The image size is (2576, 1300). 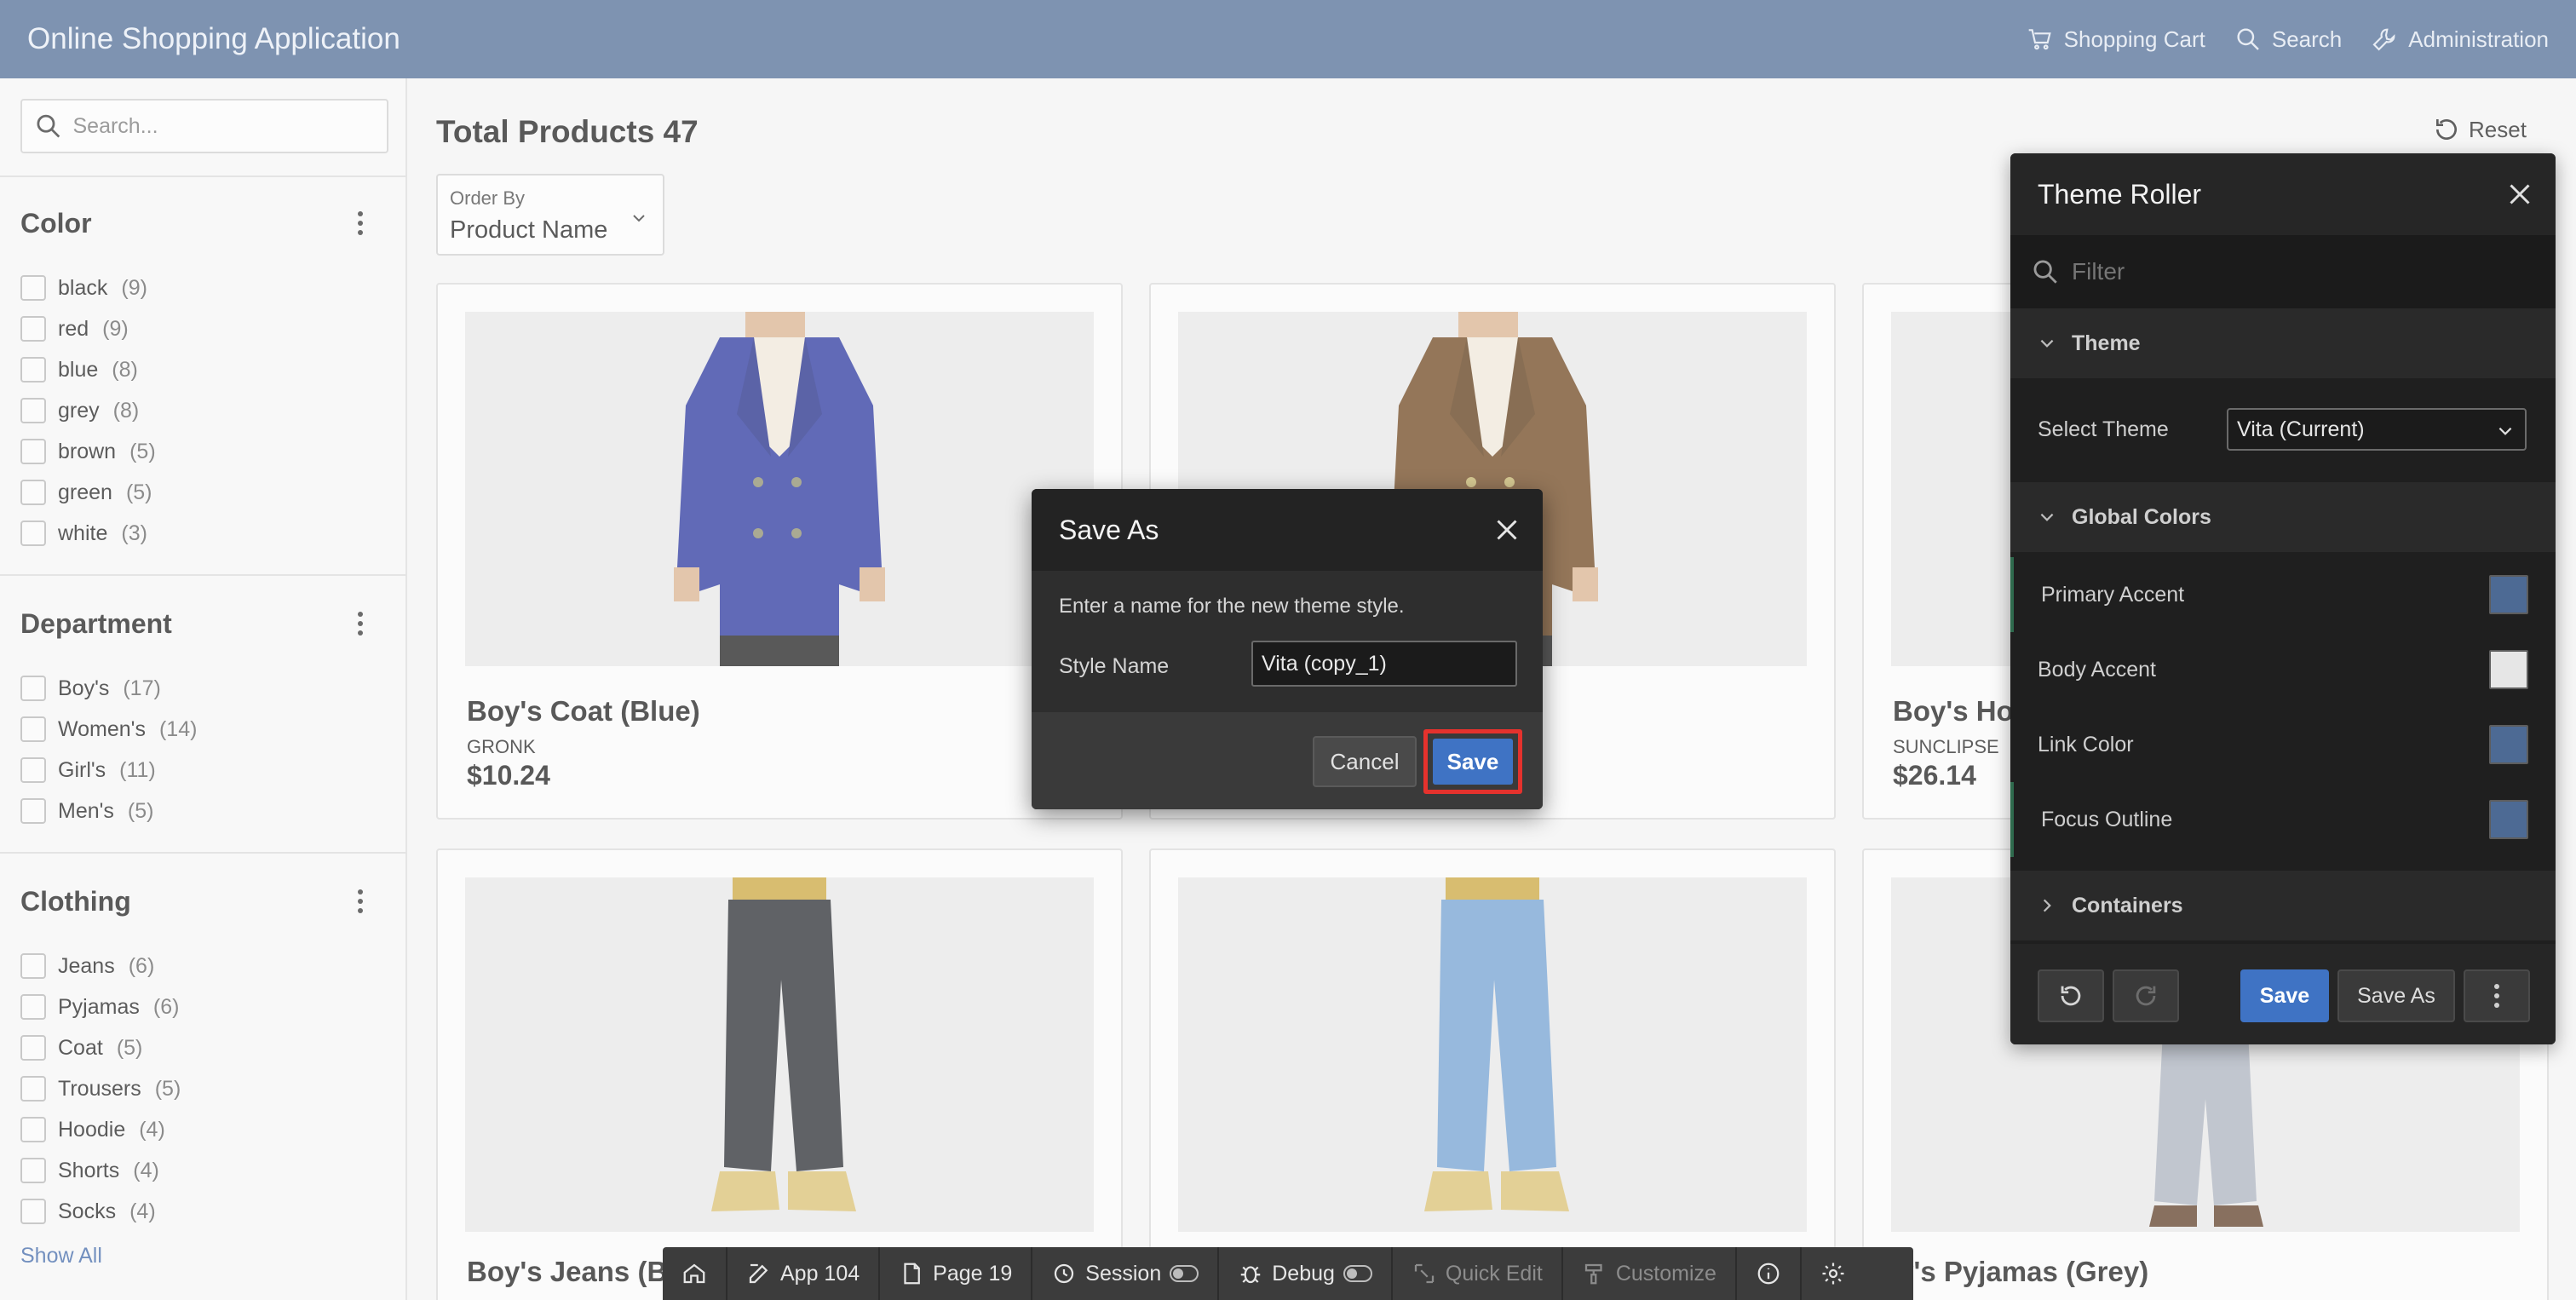 What do you see at coordinates (2284, 995) in the screenshot?
I see `theme-save-button: Save` at bounding box center [2284, 995].